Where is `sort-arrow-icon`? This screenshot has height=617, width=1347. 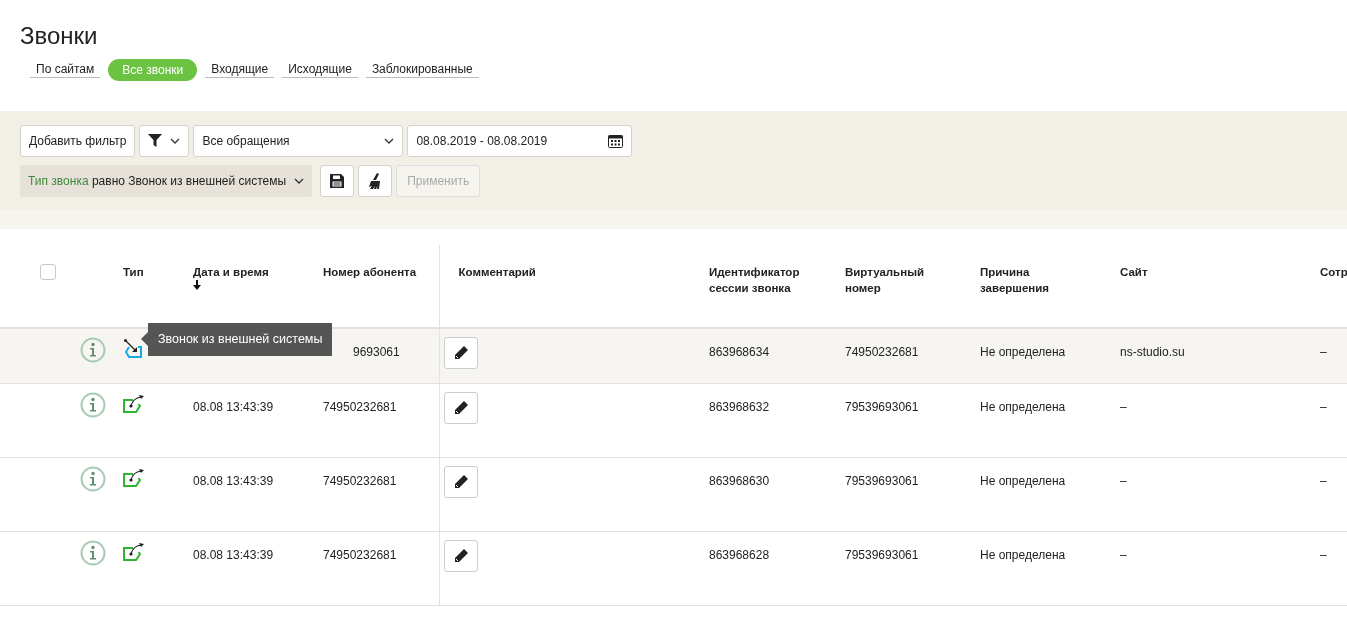
sort-arrow-icon is located at coordinates (197, 284).